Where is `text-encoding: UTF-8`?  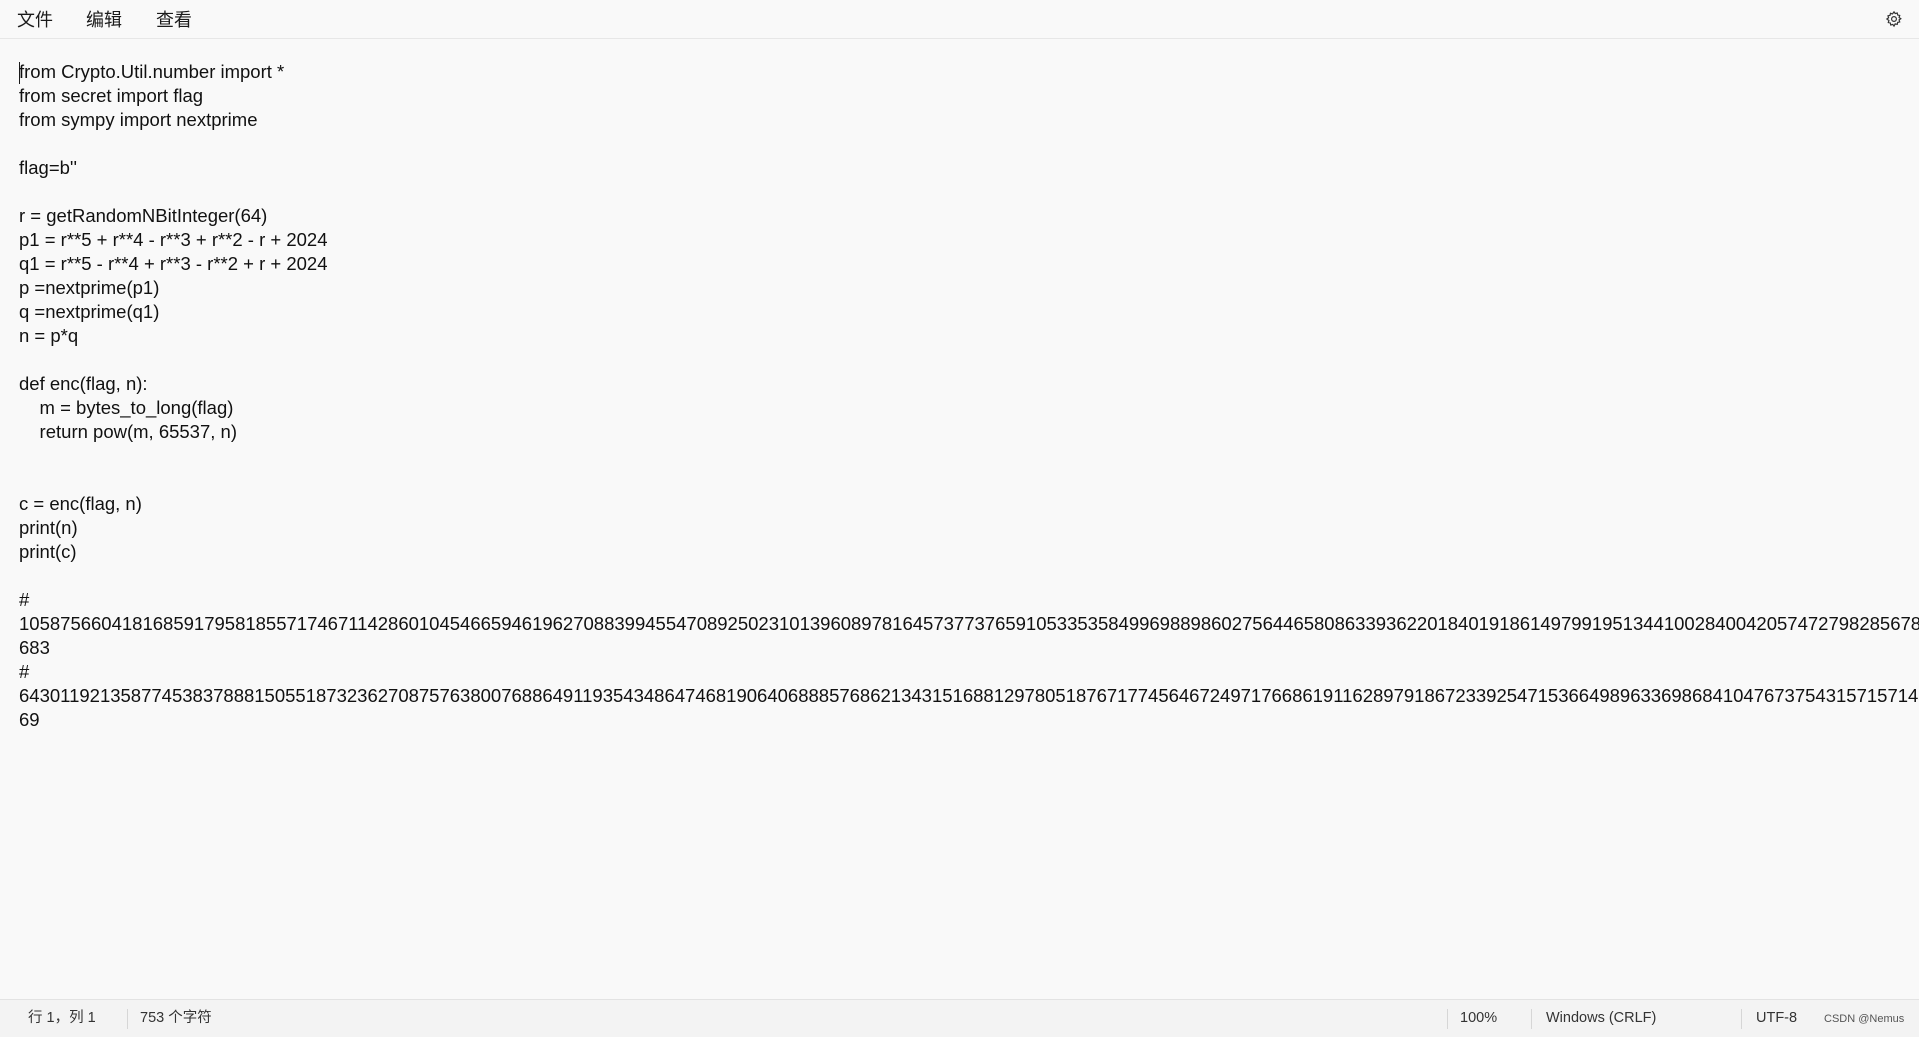
text-encoding: UTF-8 is located at coordinates (1776, 1018).